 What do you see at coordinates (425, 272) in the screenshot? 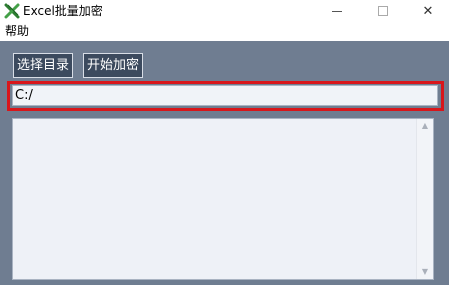
I see `scroll-down-icon: ▼` at bounding box center [425, 272].